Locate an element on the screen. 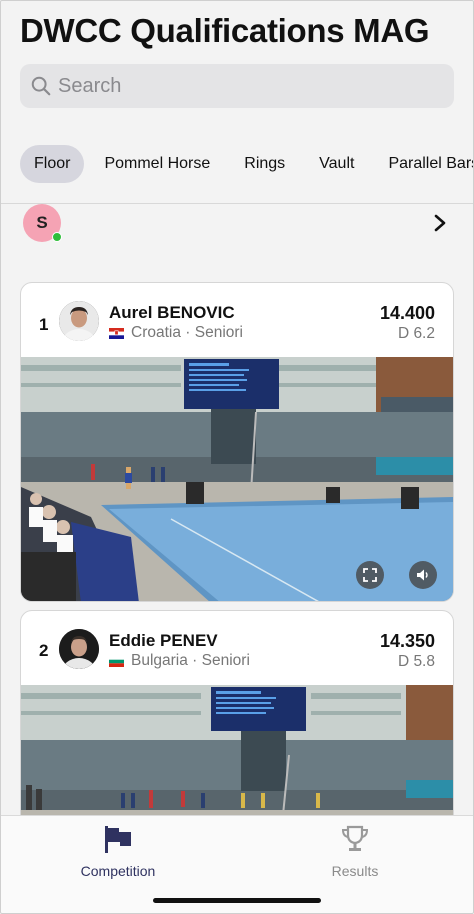  nav-competition: Competition is located at coordinates (118, 851).